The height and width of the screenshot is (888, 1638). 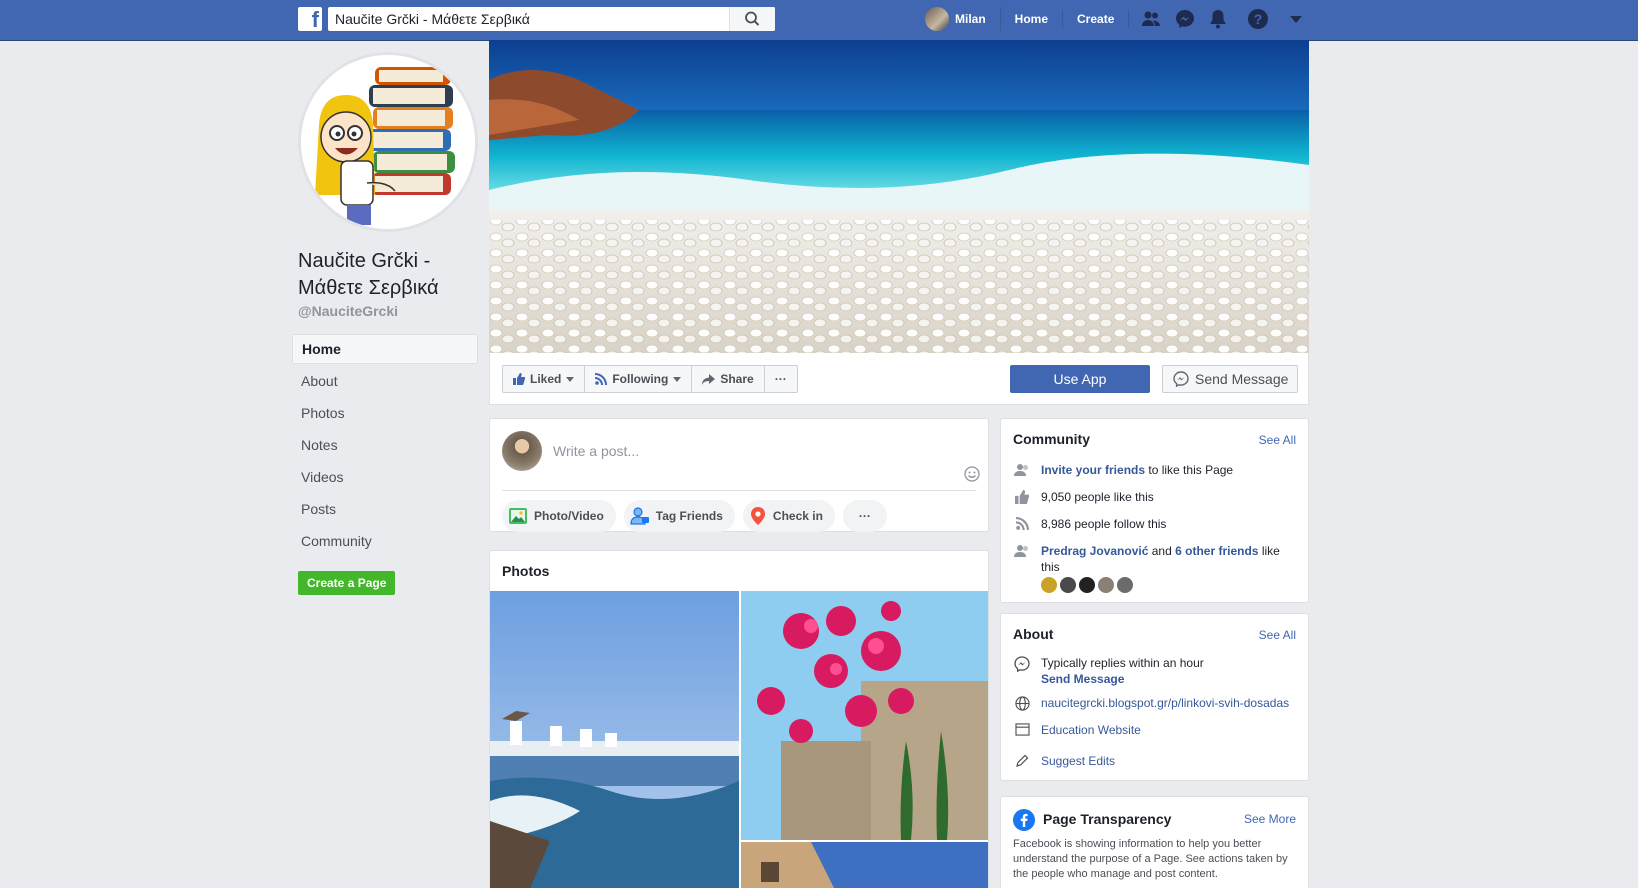 What do you see at coordinates (757, 516) in the screenshot?
I see `location-pin-icon` at bounding box center [757, 516].